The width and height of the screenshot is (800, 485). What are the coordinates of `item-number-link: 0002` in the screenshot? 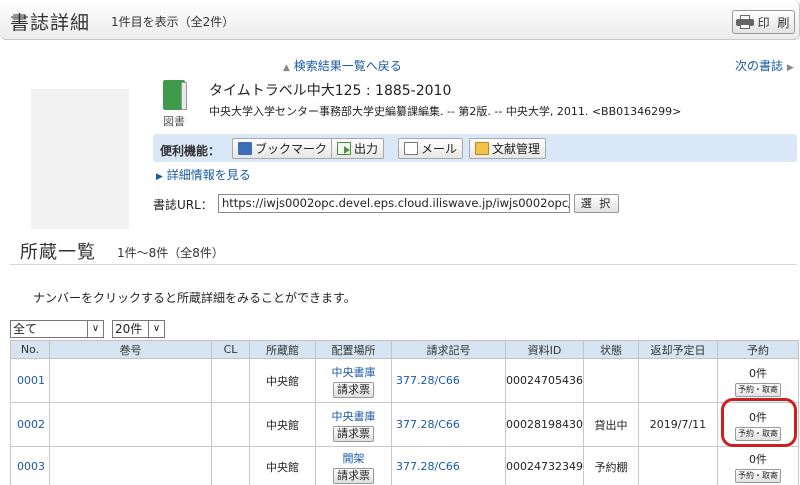 It's located at (30, 424).